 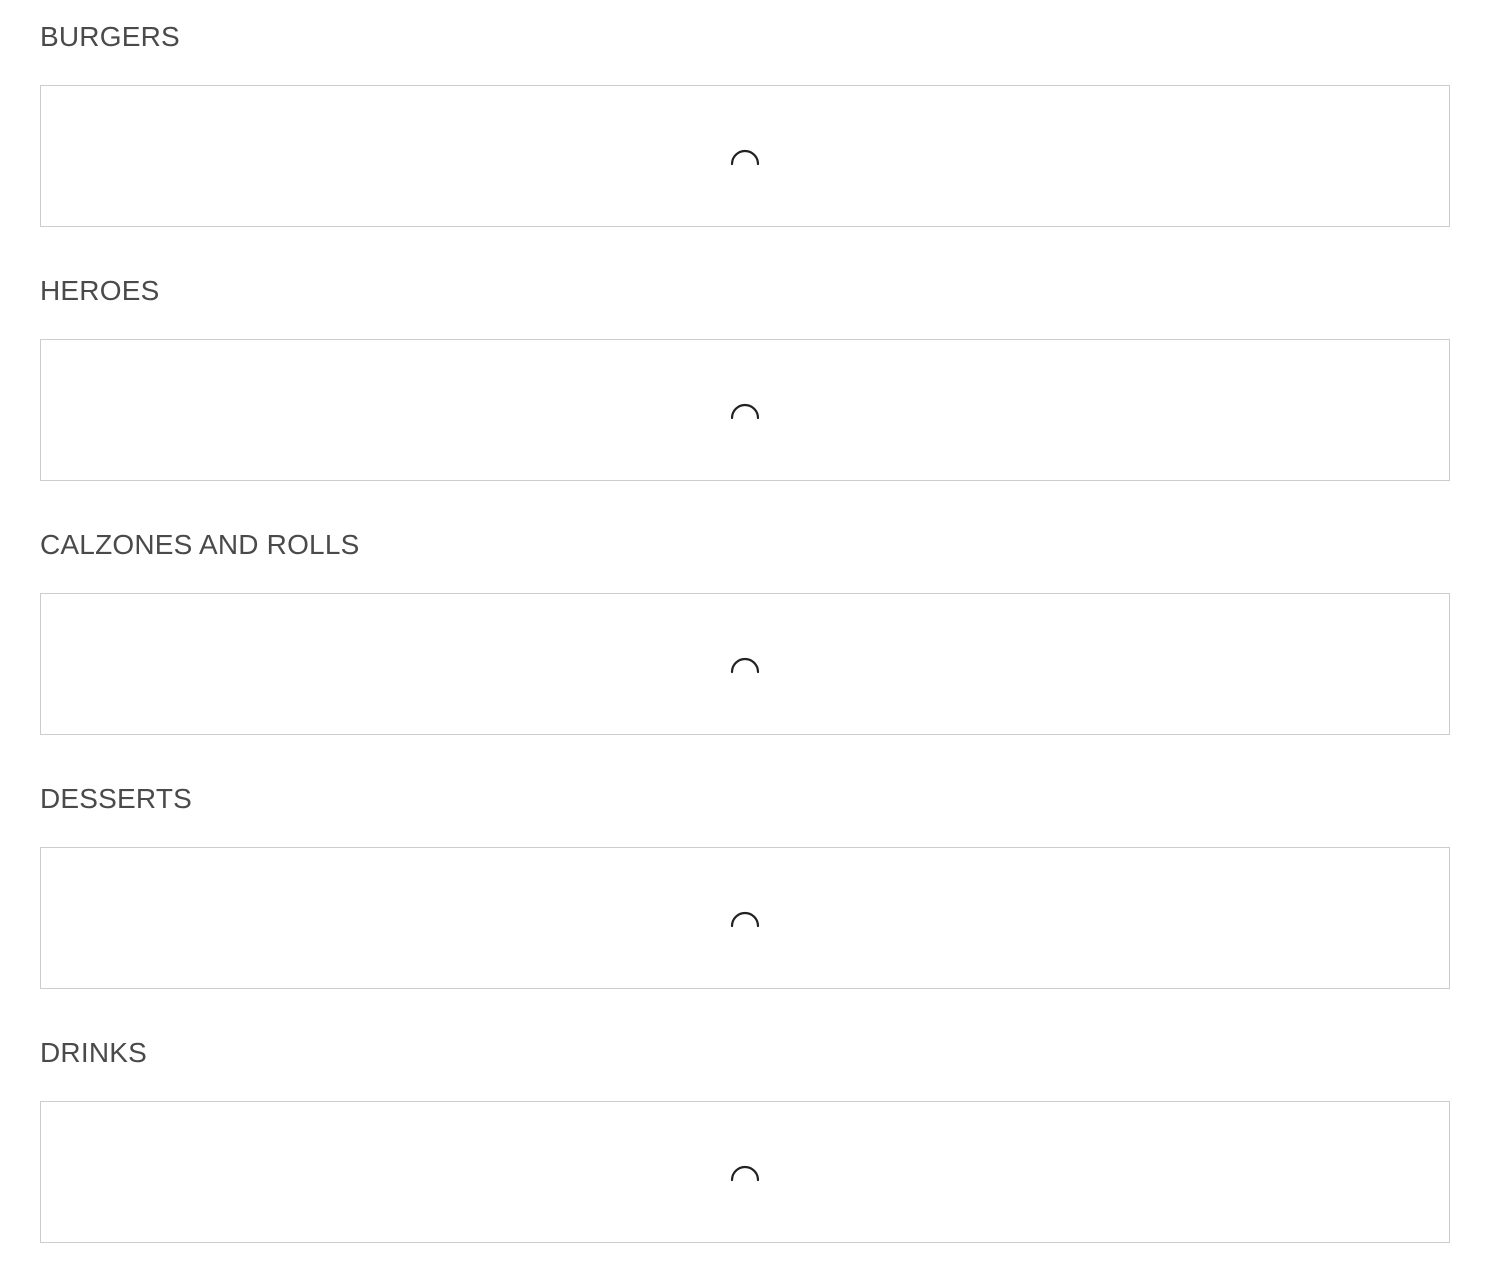 I want to click on section-title: DESSERTS, so click(x=116, y=798).